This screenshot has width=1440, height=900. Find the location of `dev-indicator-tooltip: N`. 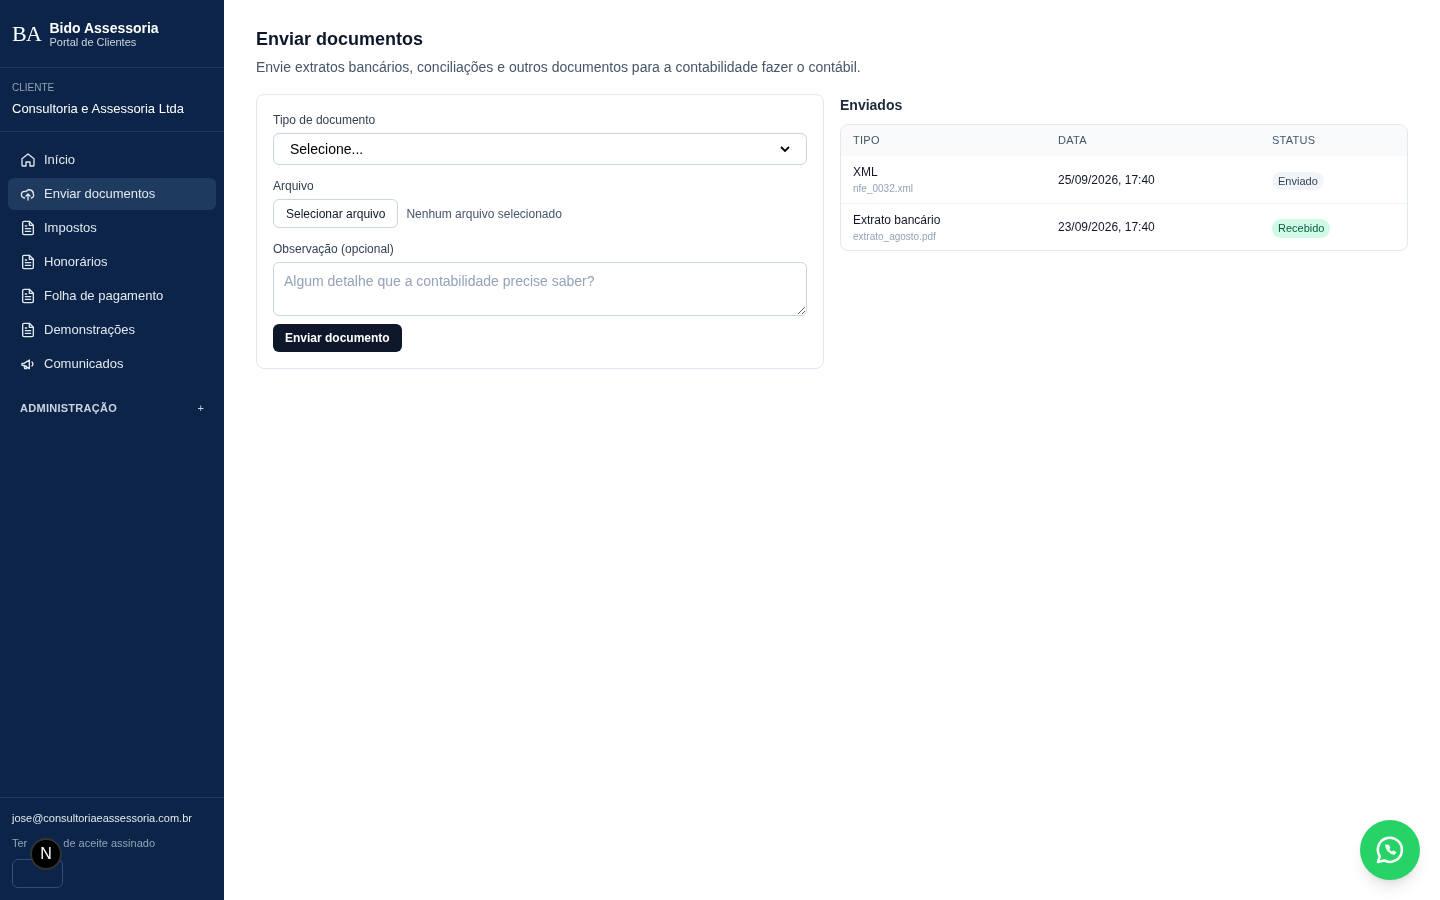

dev-indicator-tooltip: N is located at coordinates (46, 854).